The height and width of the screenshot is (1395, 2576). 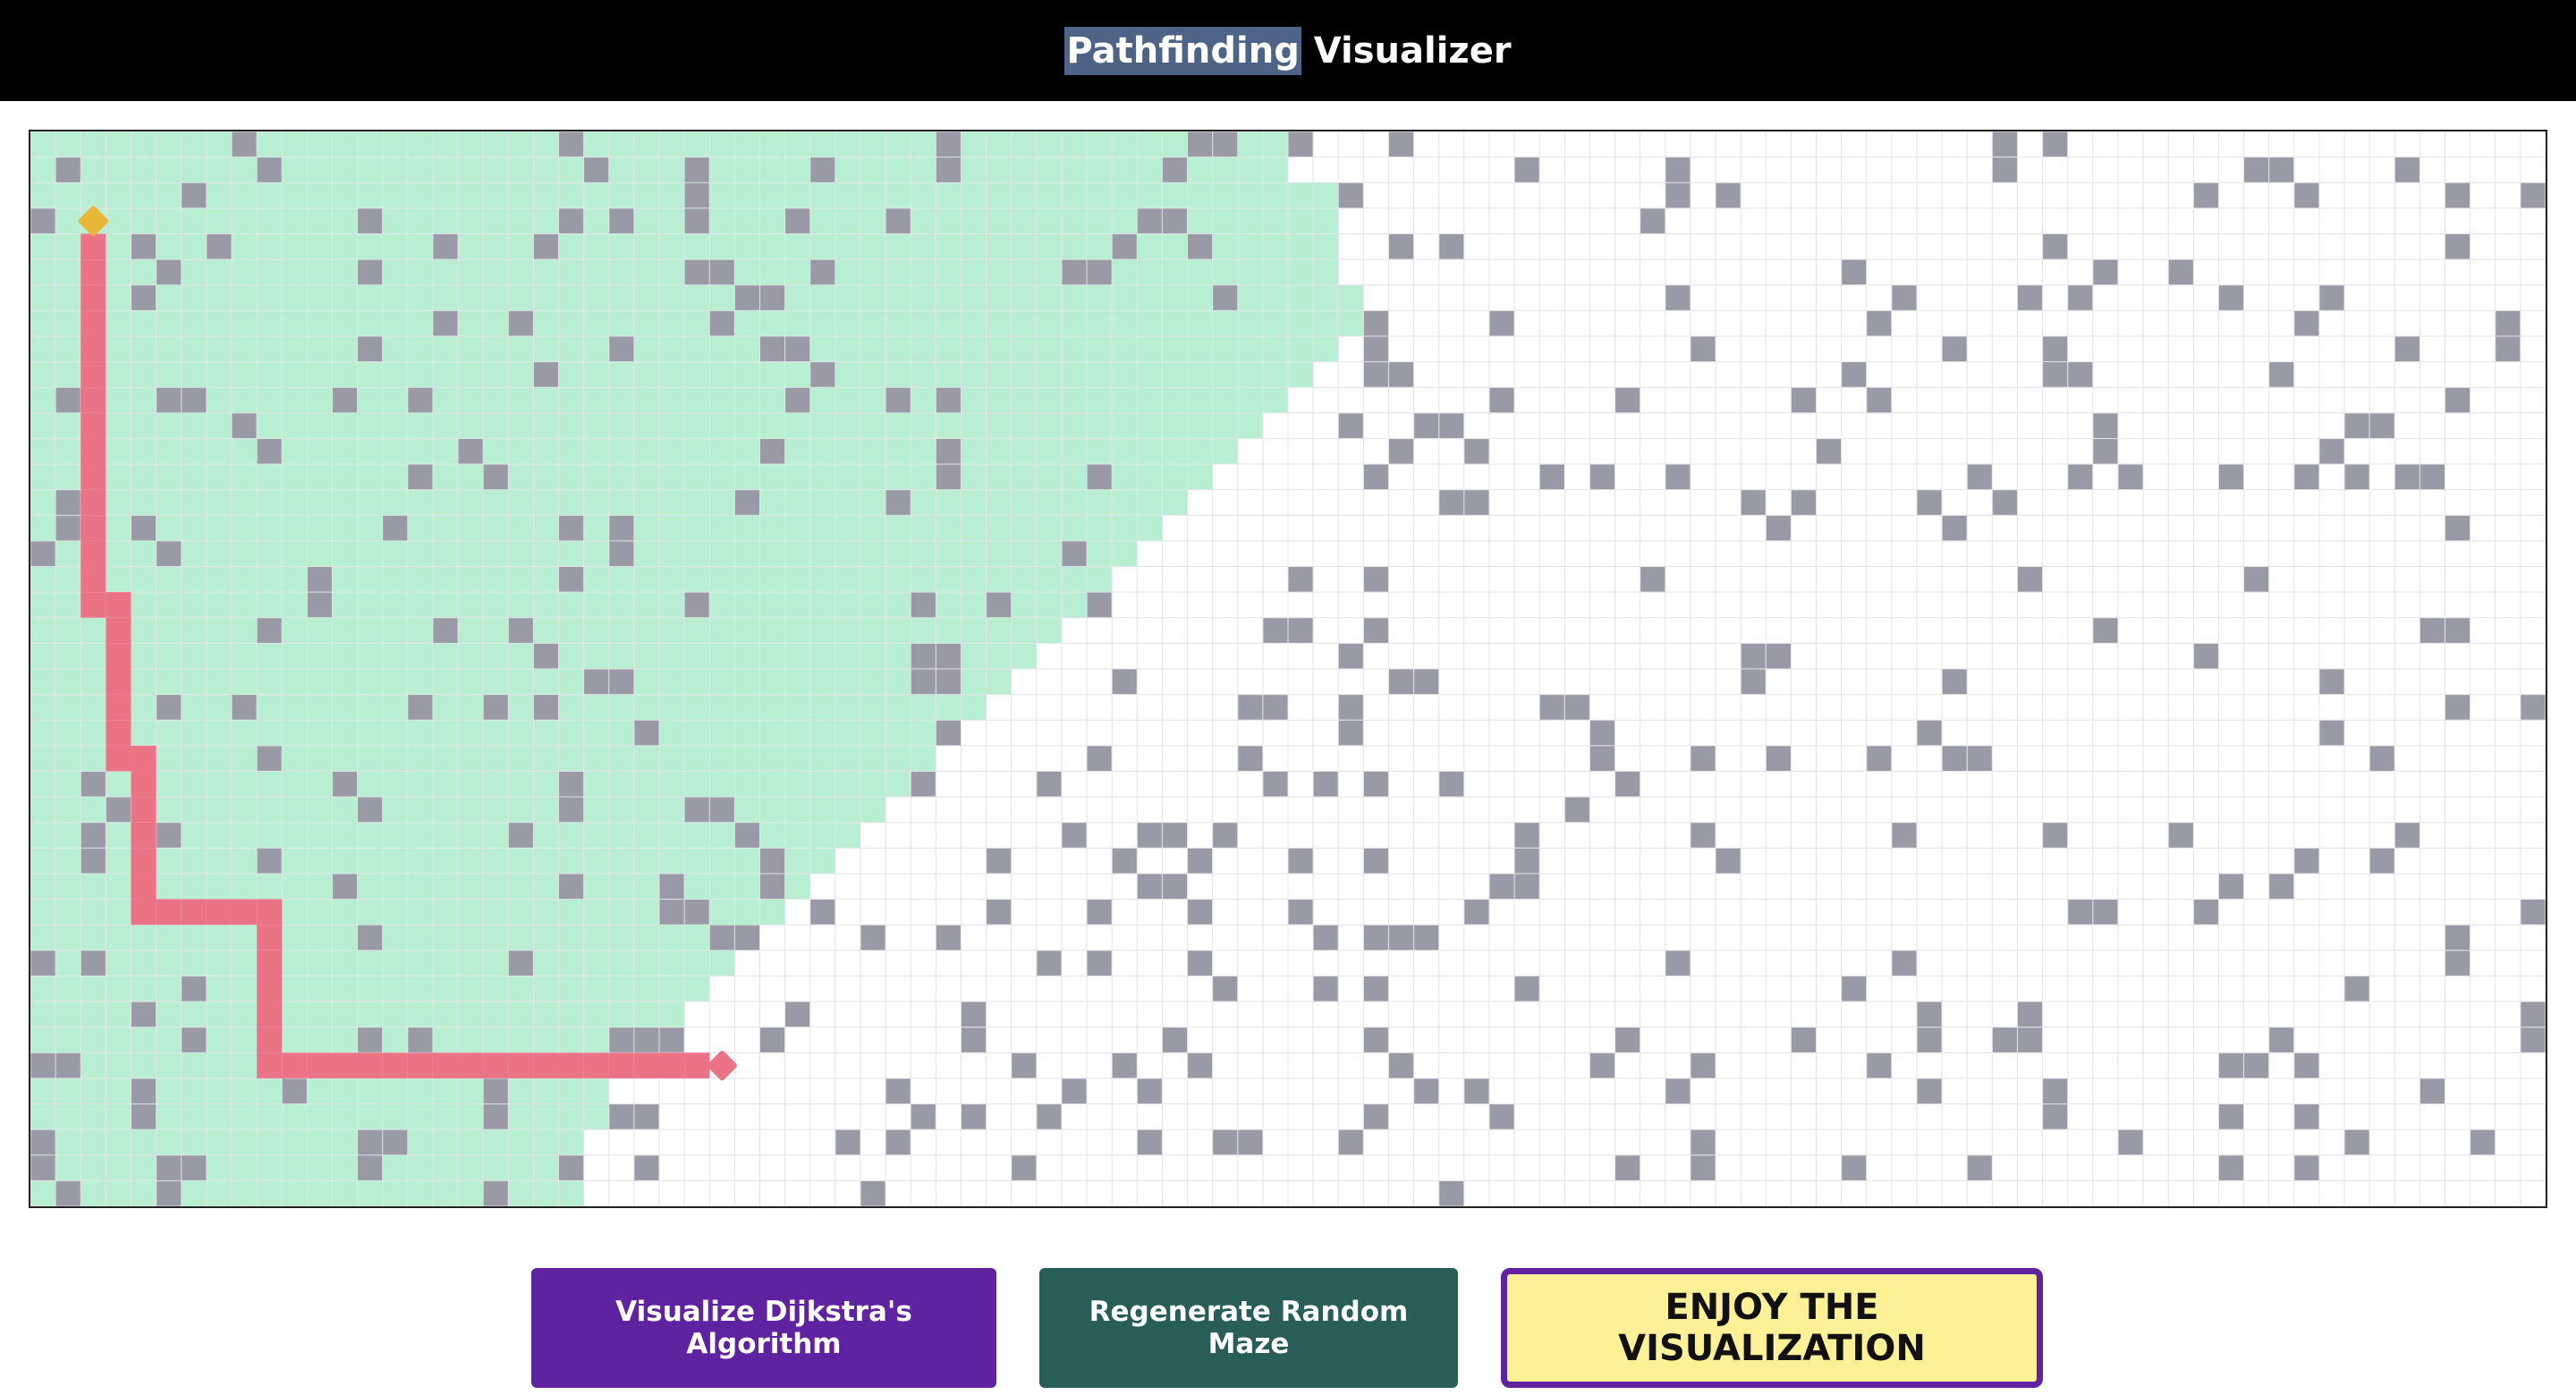 What do you see at coordinates (1772, 1328) in the screenshot?
I see `enjoy-visualization-button: ENJOY THE VISUALIZATION` at bounding box center [1772, 1328].